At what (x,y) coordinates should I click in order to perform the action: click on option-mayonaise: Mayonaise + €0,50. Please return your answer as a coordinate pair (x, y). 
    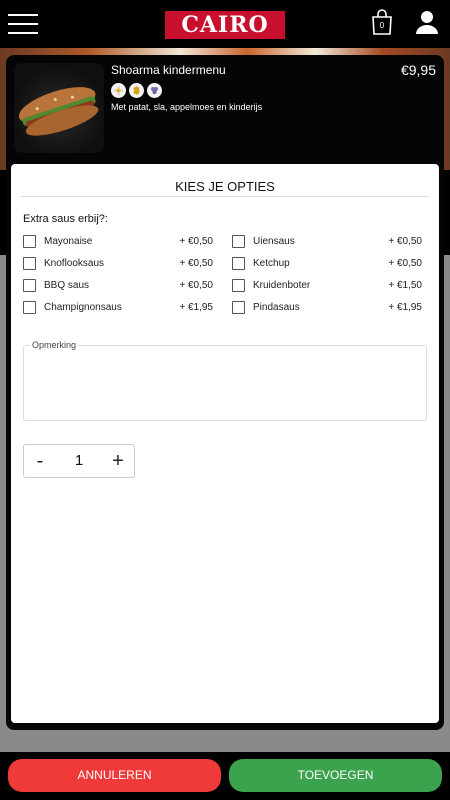
    Looking at the image, I should click on (118, 242).